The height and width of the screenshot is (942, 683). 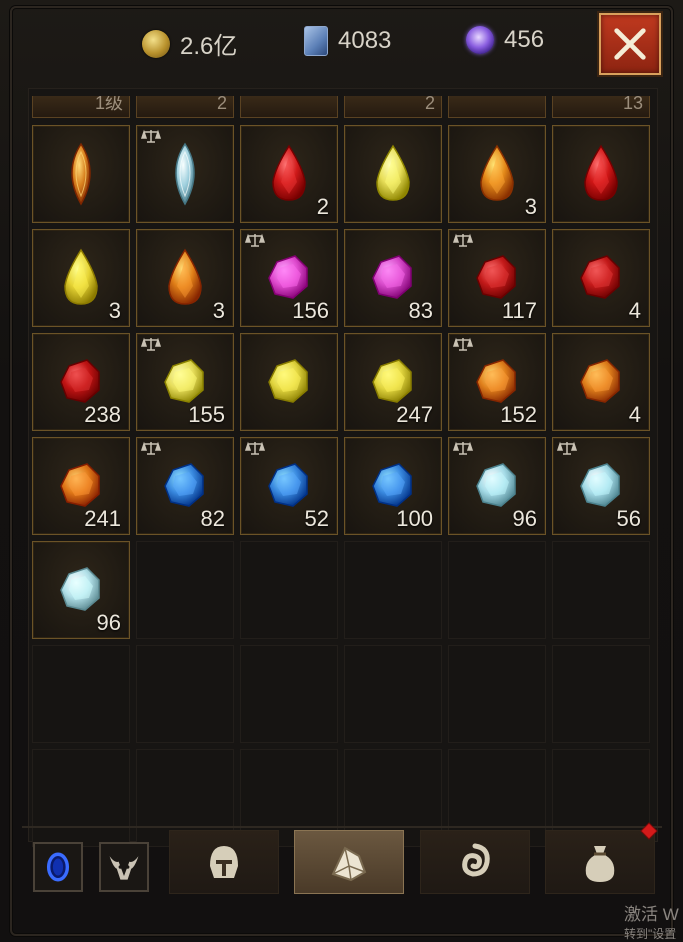 What do you see at coordinates (212, 518) in the screenshot?
I see `stack-count: 82` at bounding box center [212, 518].